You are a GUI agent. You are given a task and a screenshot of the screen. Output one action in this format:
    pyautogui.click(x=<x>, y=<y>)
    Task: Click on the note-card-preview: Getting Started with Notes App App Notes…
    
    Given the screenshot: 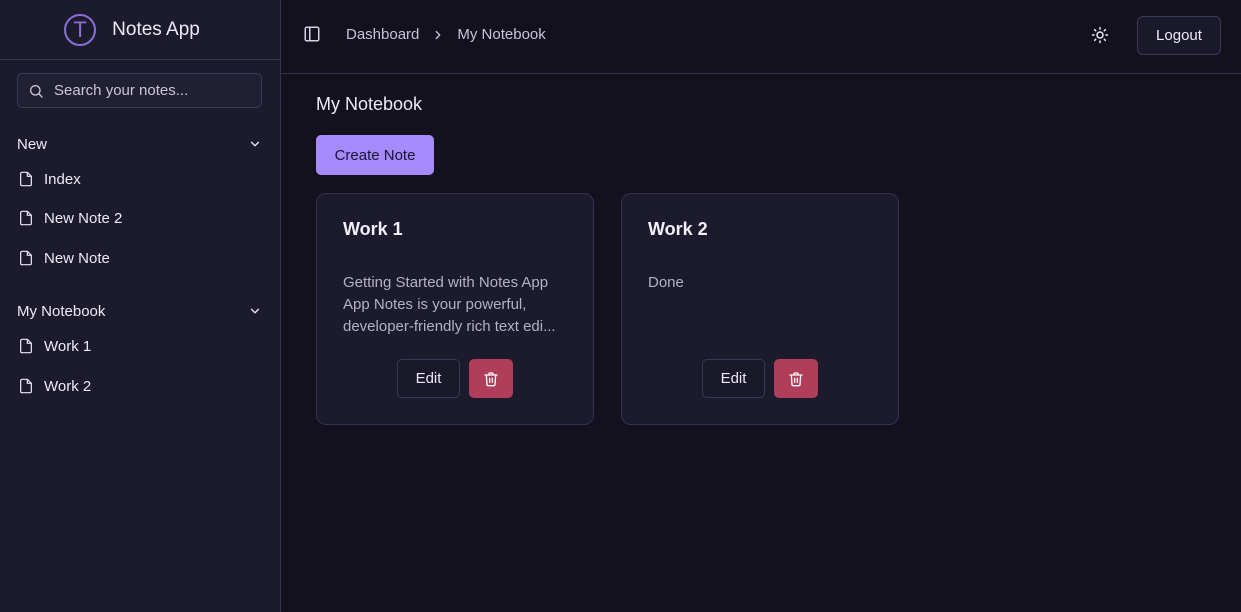 What is the action you would take?
    pyautogui.click(x=457, y=305)
    